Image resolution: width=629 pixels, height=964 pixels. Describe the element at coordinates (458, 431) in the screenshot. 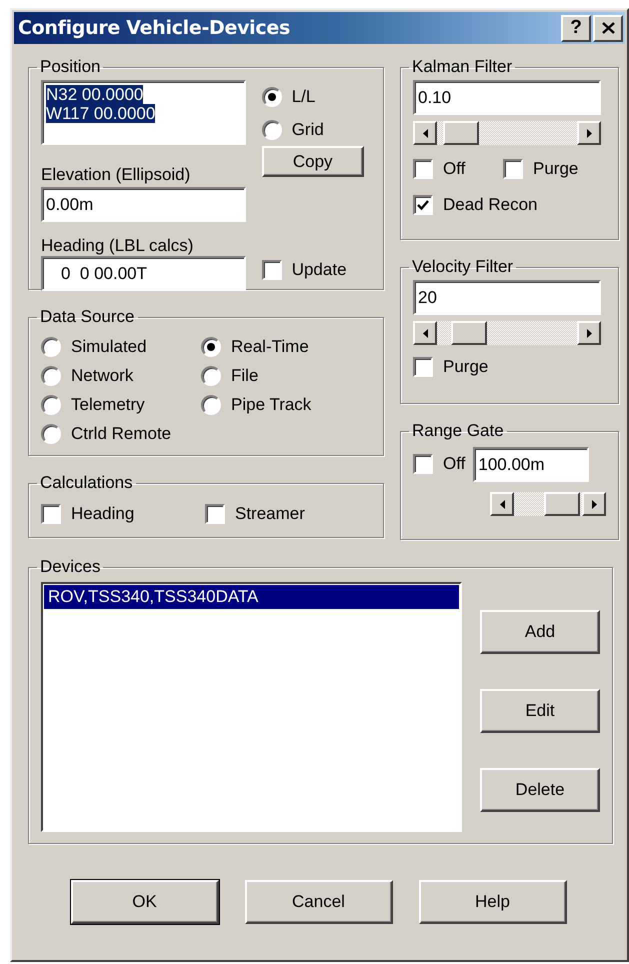

I see `group-label: Range Gate` at that location.